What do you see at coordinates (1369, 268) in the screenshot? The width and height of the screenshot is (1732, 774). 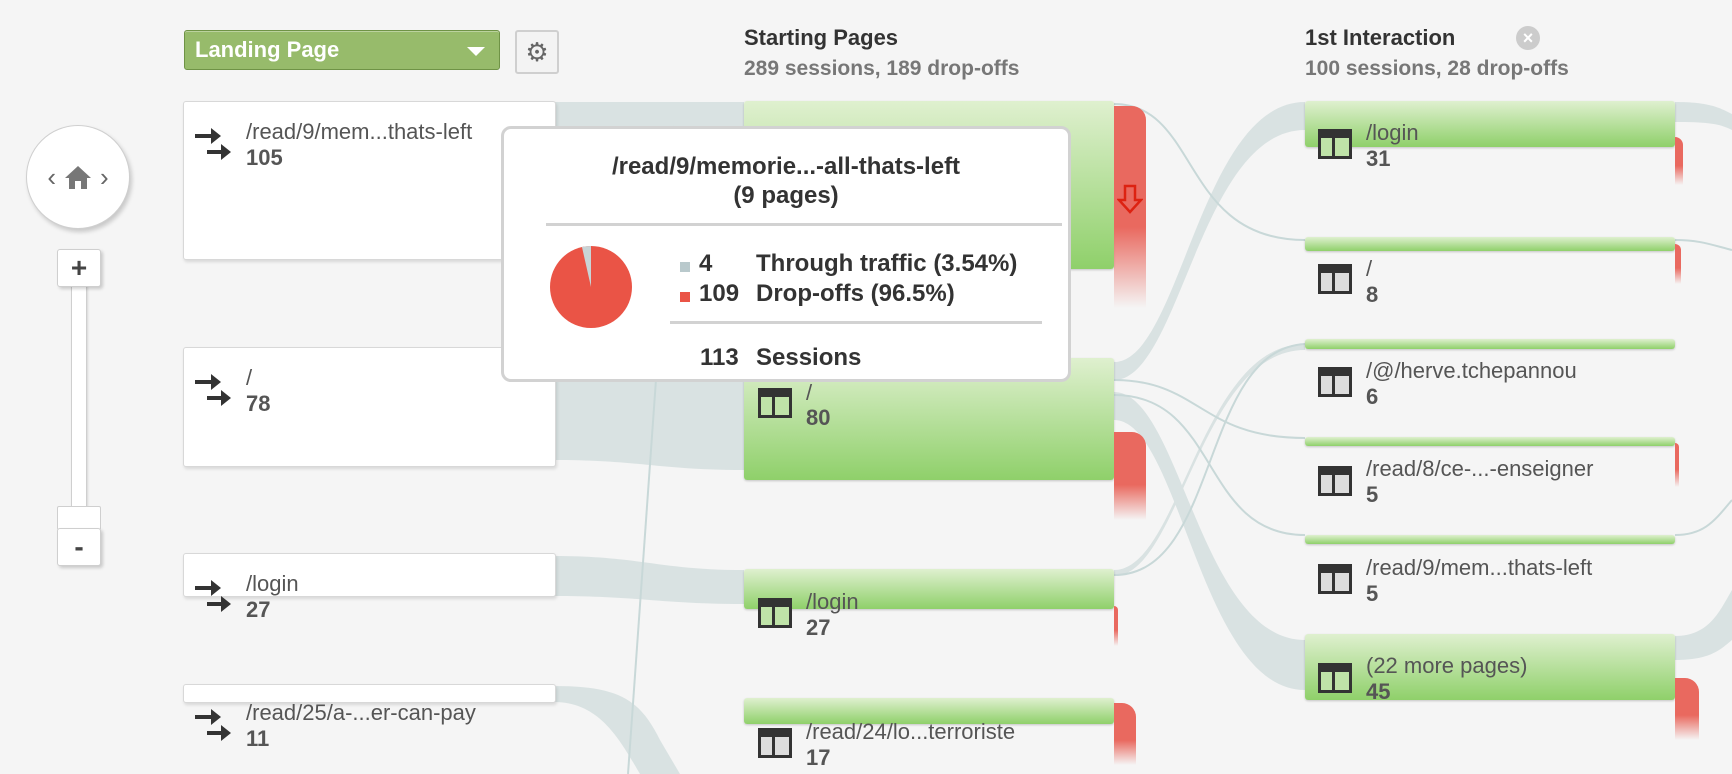 I see `interaction-label: /` at bounding box center [1369, 268].